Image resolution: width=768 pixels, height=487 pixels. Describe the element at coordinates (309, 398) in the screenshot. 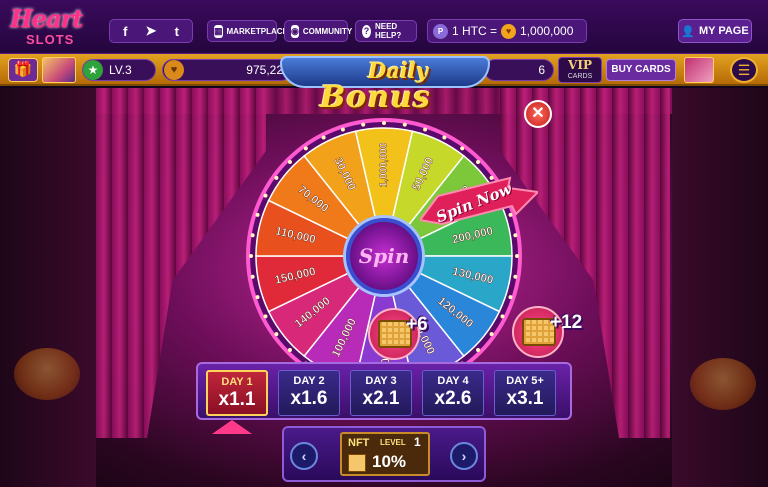

I see `day-multiplier: x1.6` at that location.